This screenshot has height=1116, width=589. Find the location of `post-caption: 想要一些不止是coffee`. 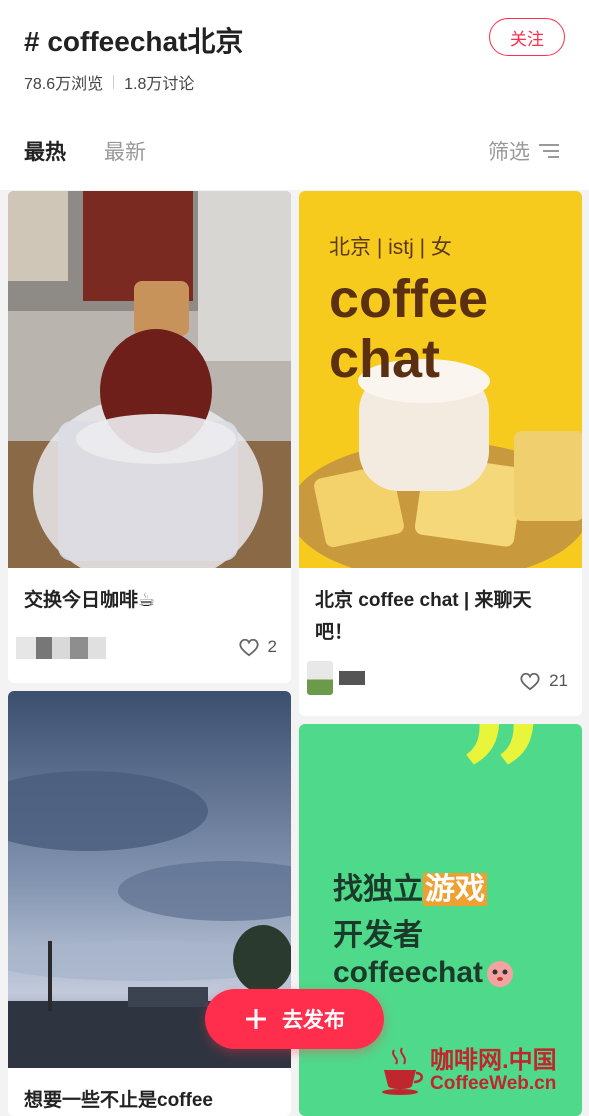

post-caption: 想要一些不止是coffee is located at coordinates (150, 1100).